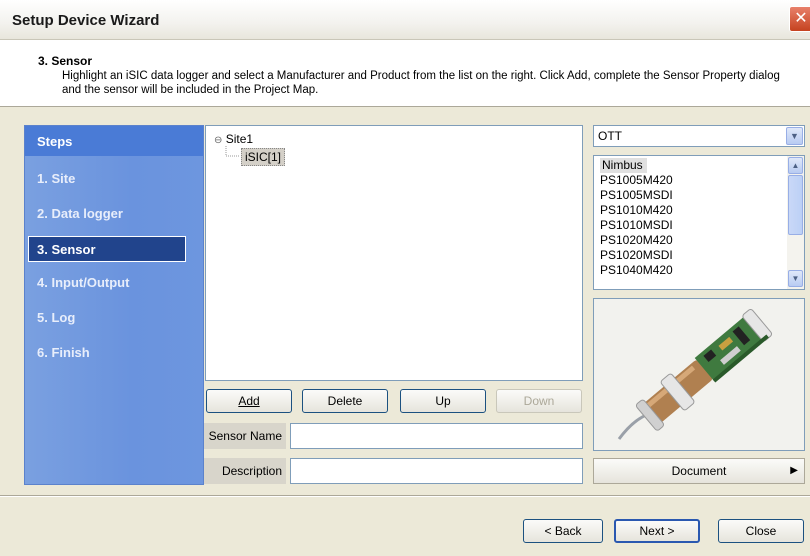 This screenshot has width=810, height=556. I want to click on scroll-down-icon: ▼, so click(795, 278).